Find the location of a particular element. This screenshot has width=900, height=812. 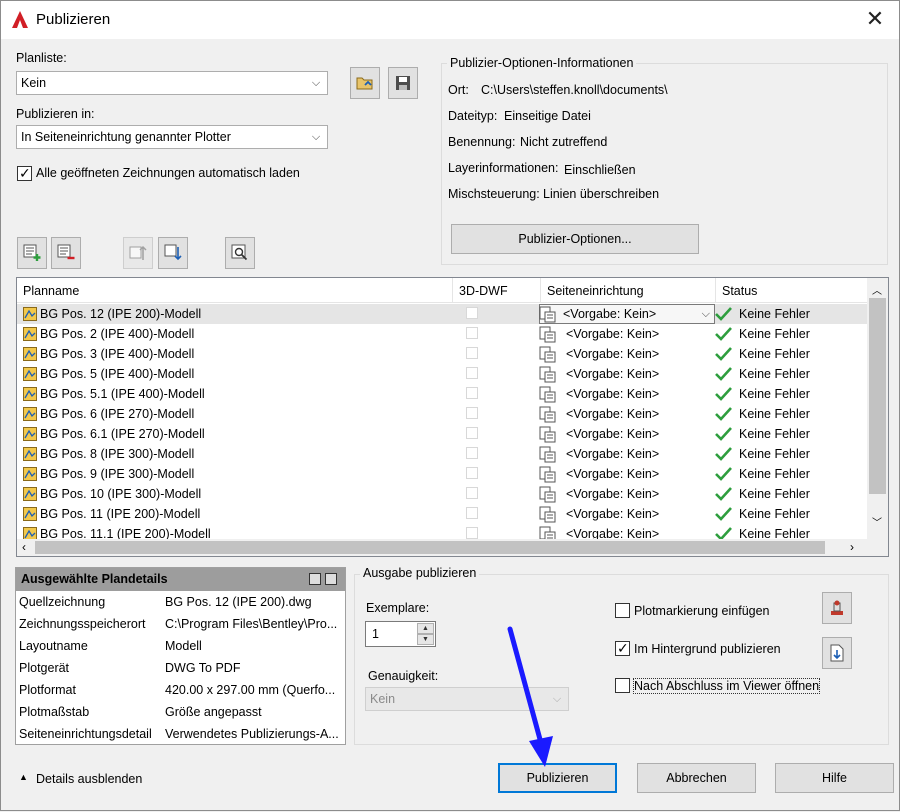

scroll-left-icon: ‹ is located at coordinates (24, 547).